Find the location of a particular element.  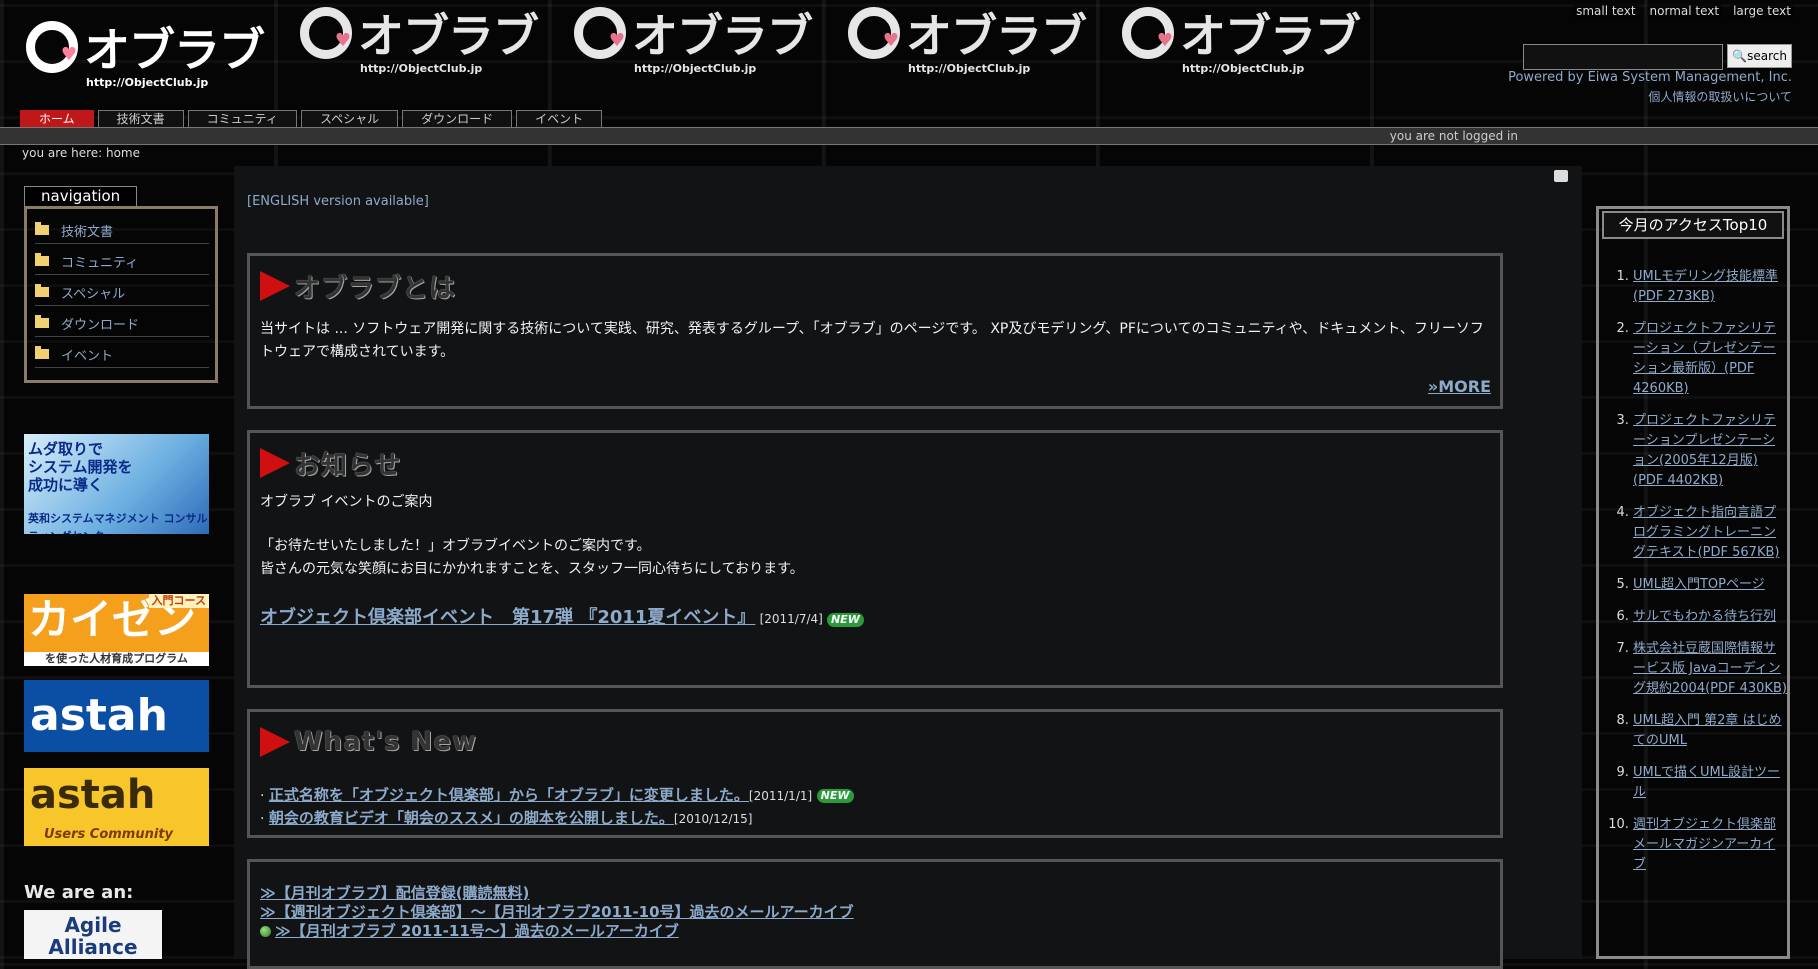

text-size-tools: small text normal text large text is located at coordinates (1683, 11).